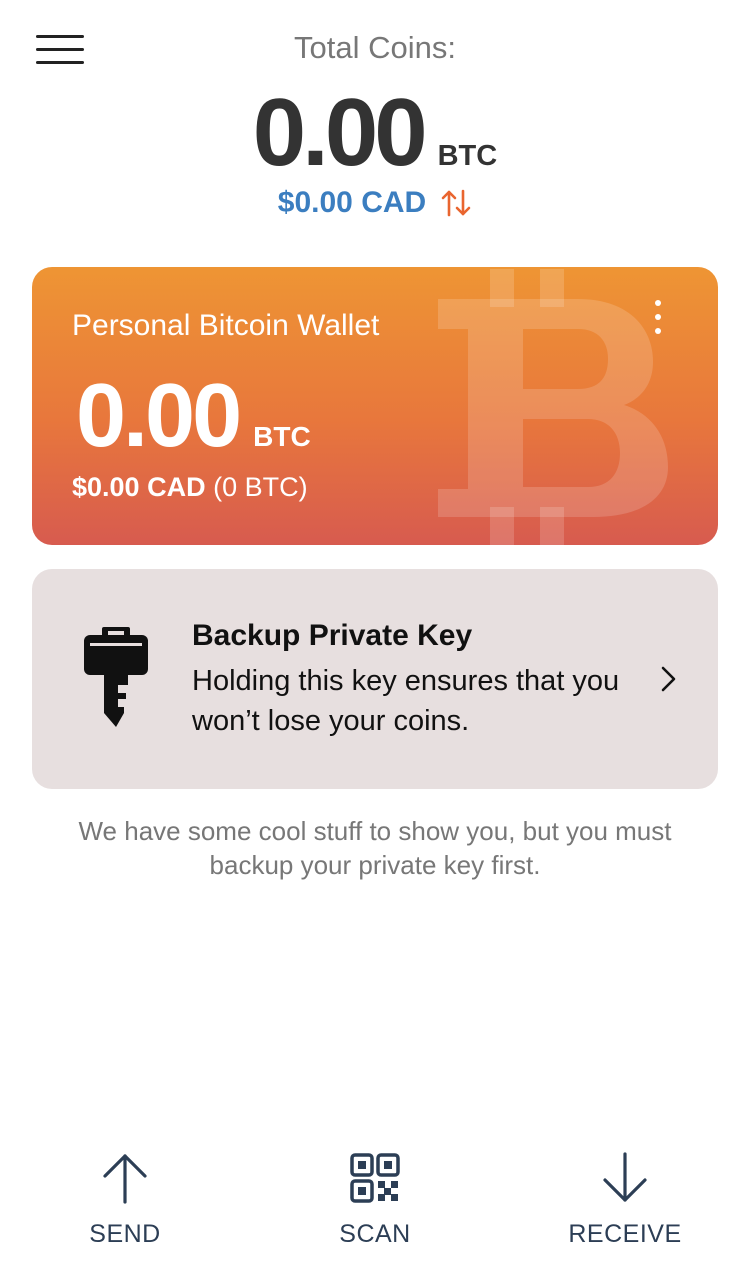  What do you see at coordinates (467, 156) in the screenshot?
I see `total-unit: BTC` at bounding box center [467, 156].